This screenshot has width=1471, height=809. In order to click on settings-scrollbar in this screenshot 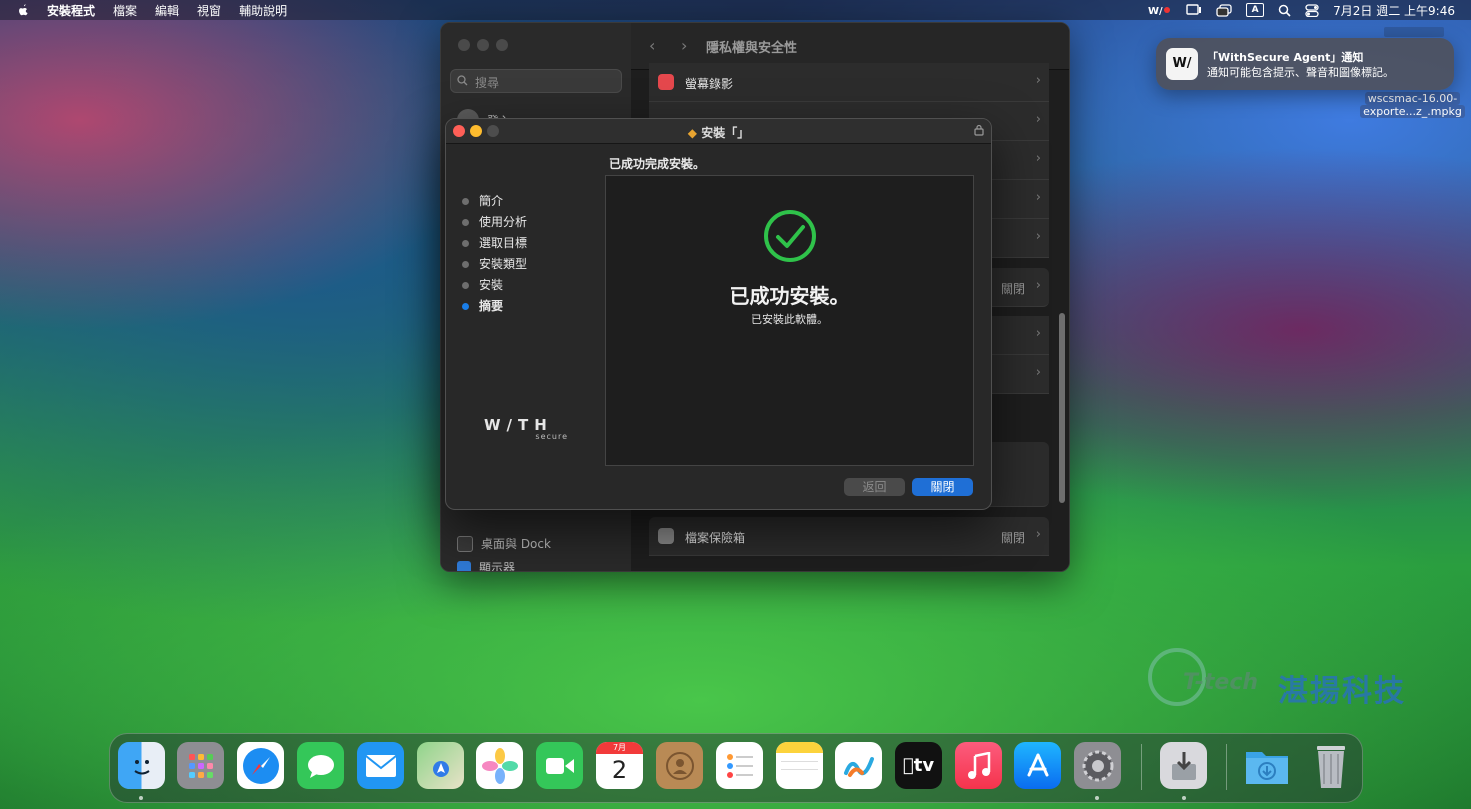, I will do `click(1062, 408)`.